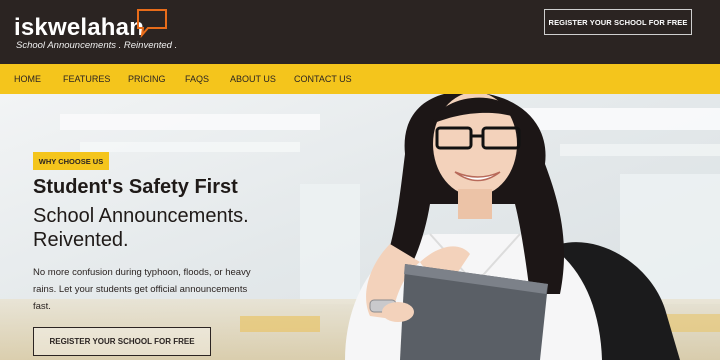 This screenshot has width=720, height=360. I want to click on why-choose-us-badge: WHY CHOOSE US, so click(71, 161).